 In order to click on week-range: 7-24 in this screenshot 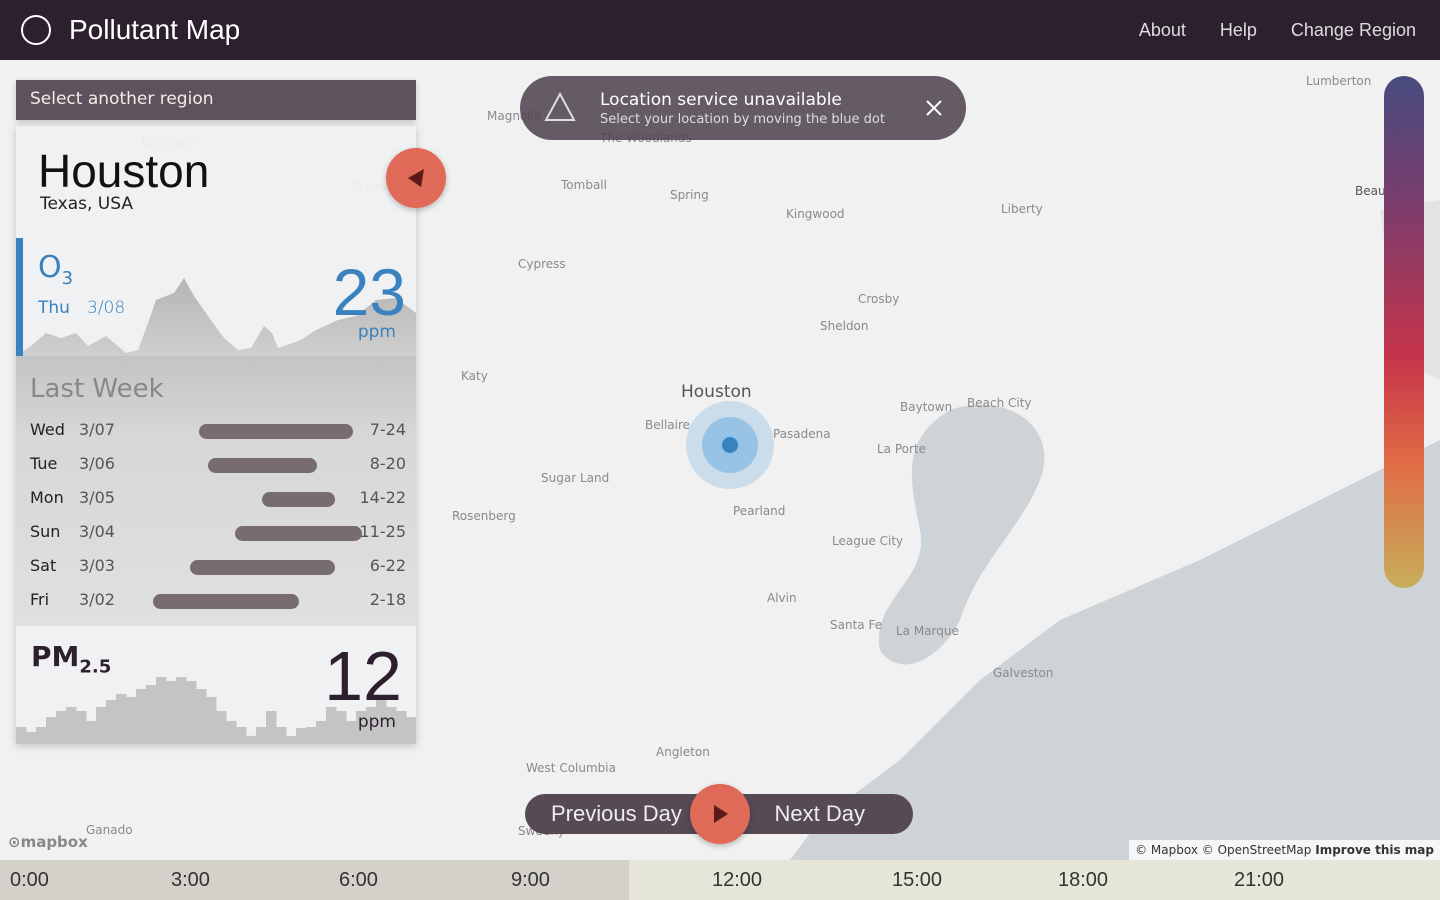, I will do `click(387, 429)`.